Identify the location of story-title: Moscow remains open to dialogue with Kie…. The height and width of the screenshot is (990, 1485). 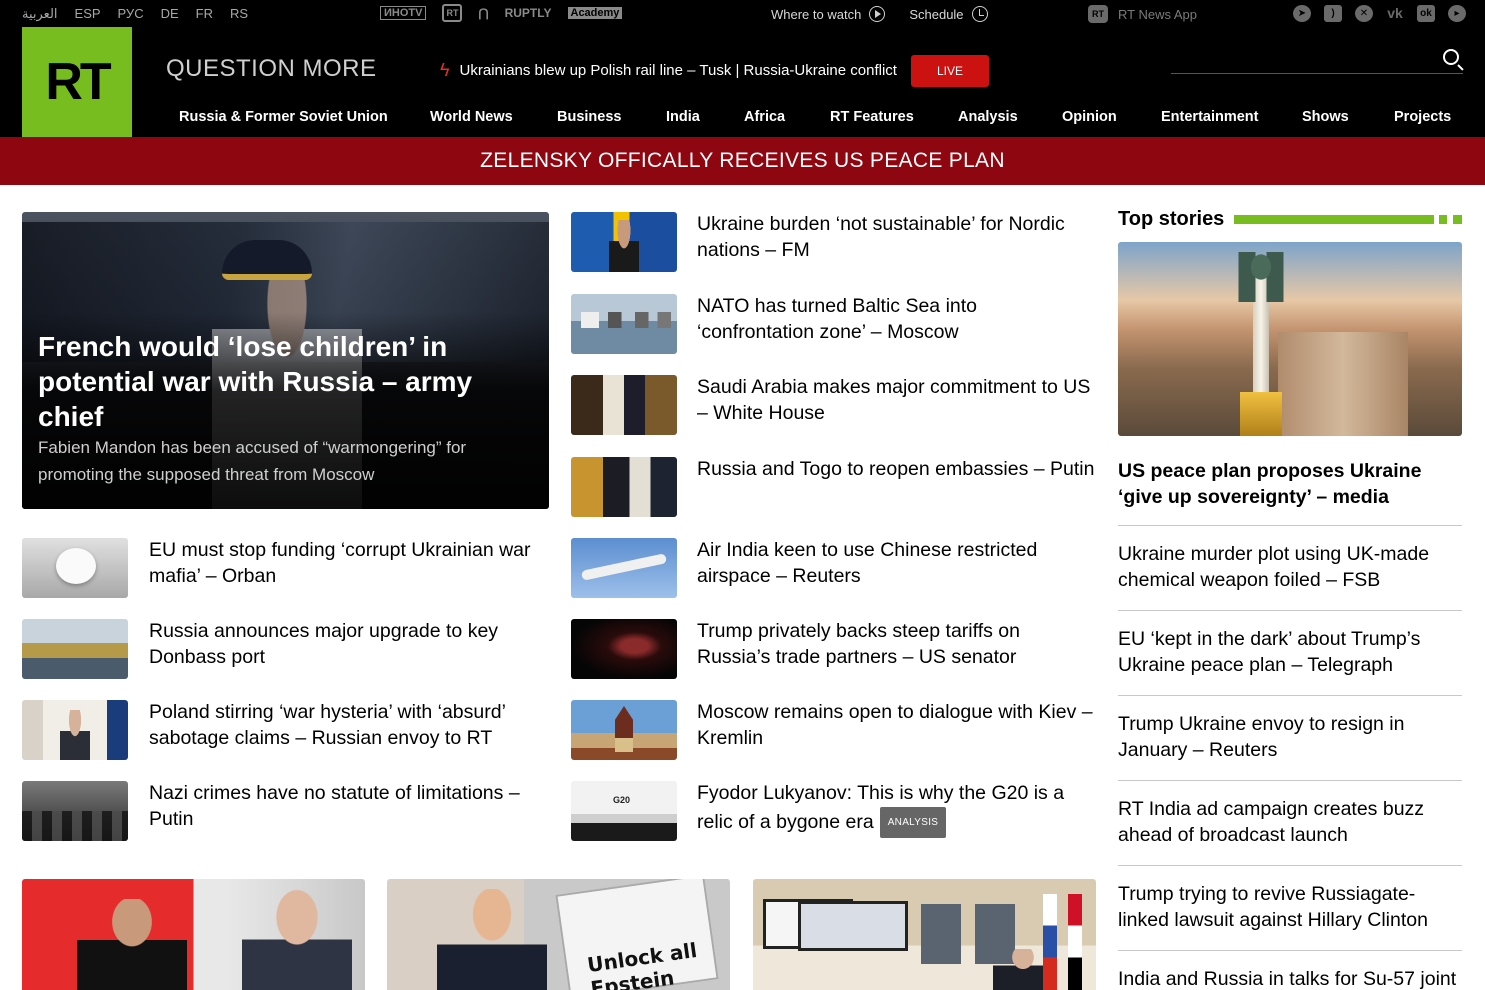
(897, 725).